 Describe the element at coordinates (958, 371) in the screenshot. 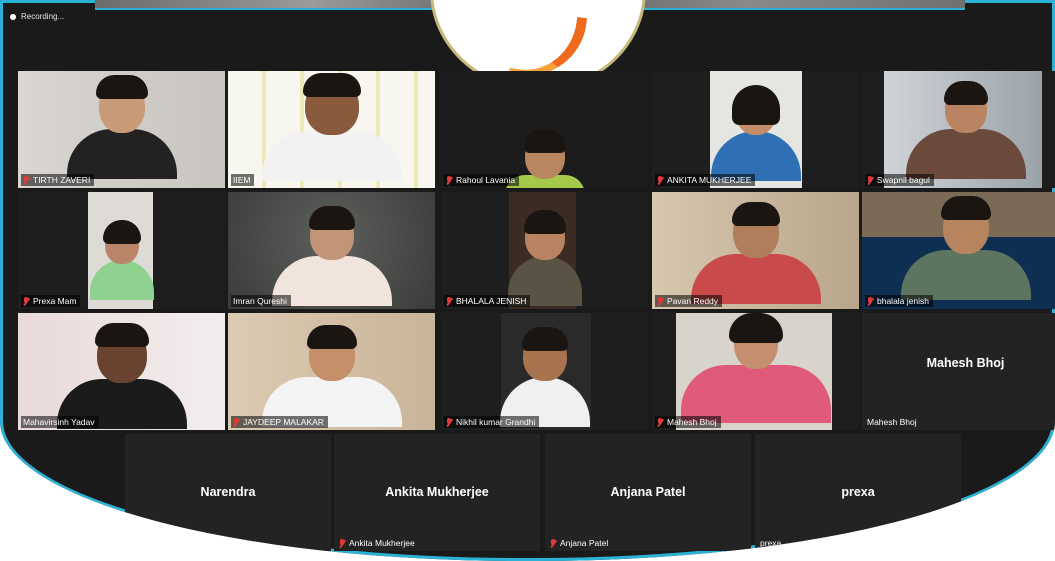

I see `video-tile-off: Mahesh Bhoj Mahesh Bhoj` at that location.